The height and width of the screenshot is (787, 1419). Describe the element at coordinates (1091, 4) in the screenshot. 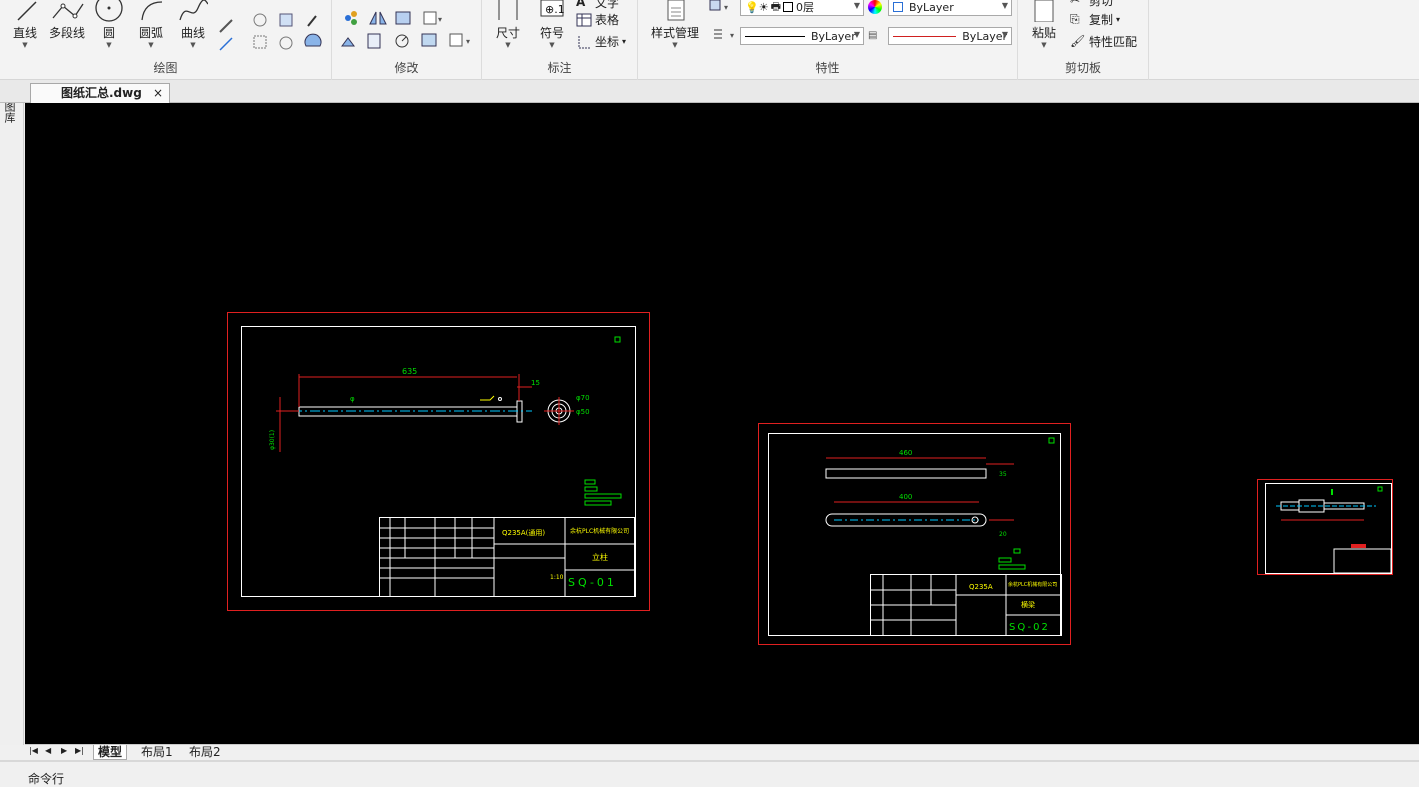

I see `cut-button: ✂剪切` at that location.